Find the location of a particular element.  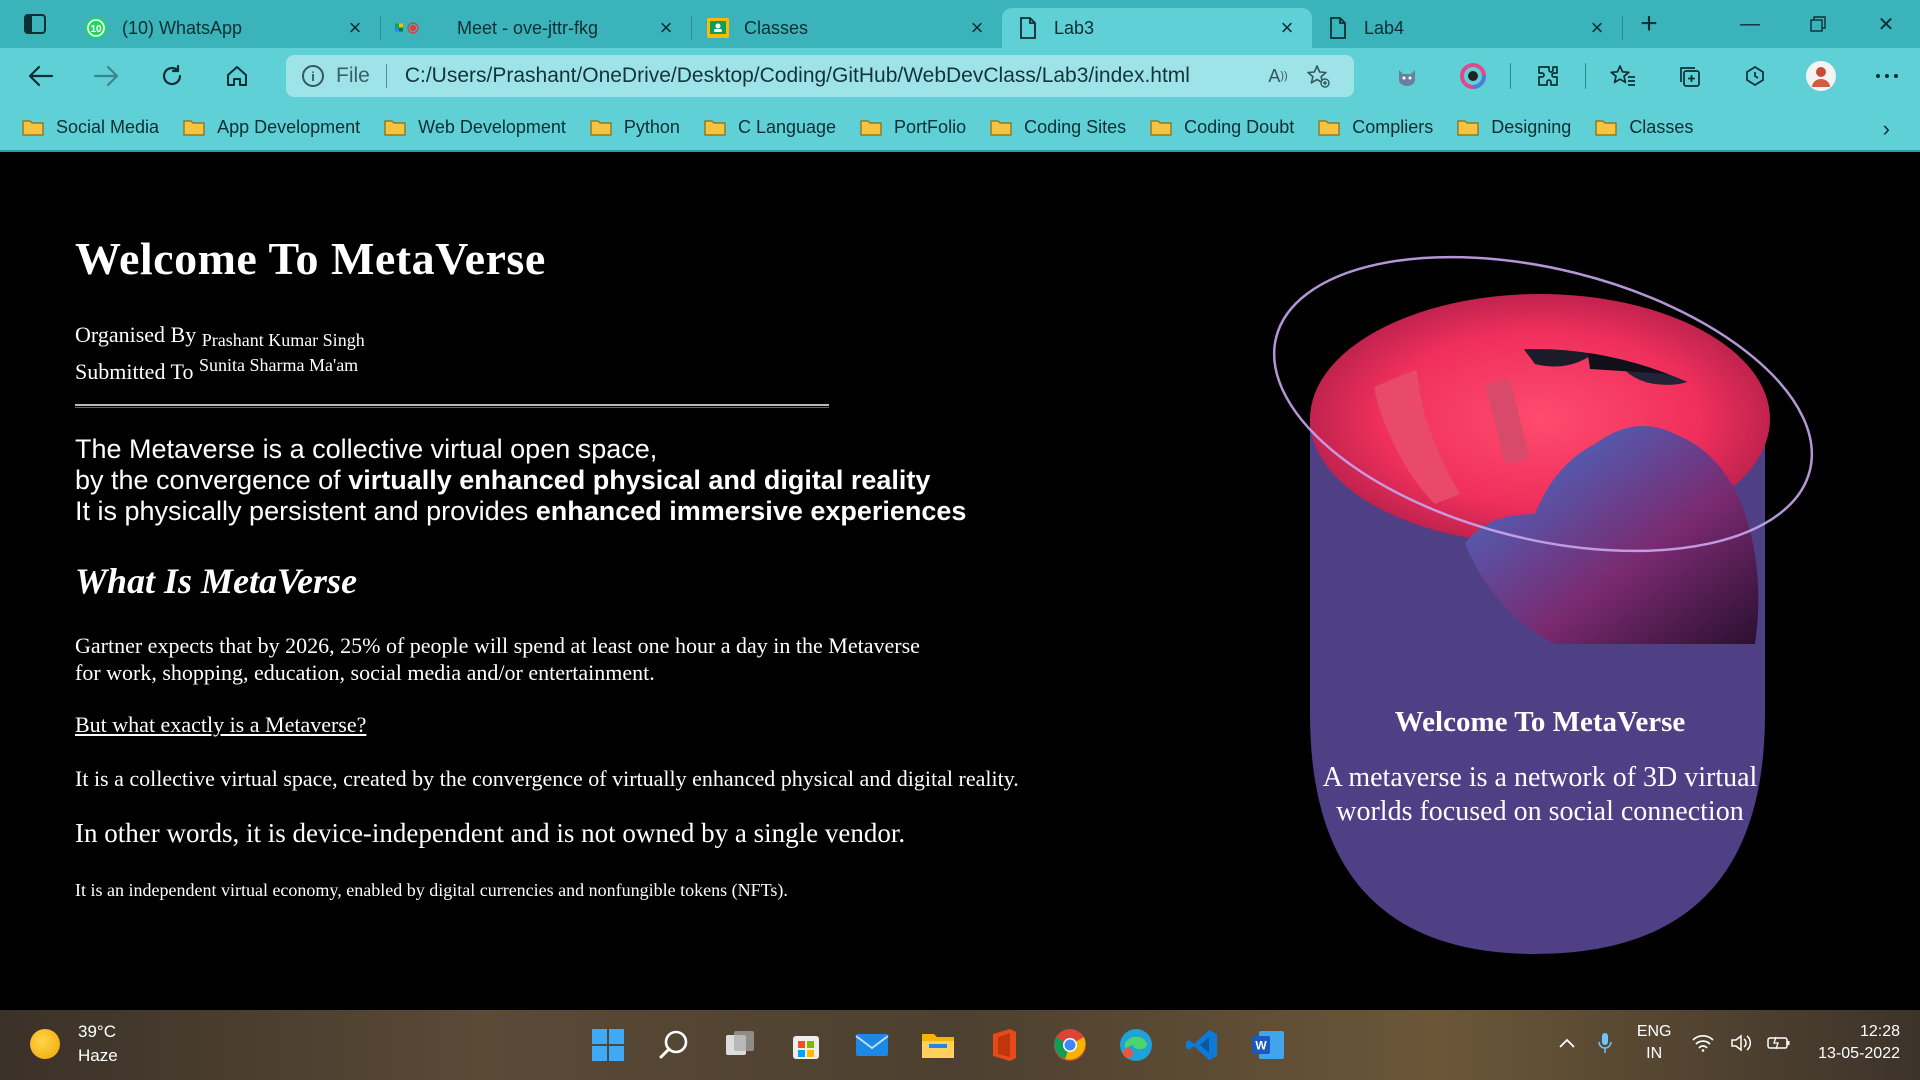

bookmark-label: Coding Sites is located at coordinates (1075, 126).